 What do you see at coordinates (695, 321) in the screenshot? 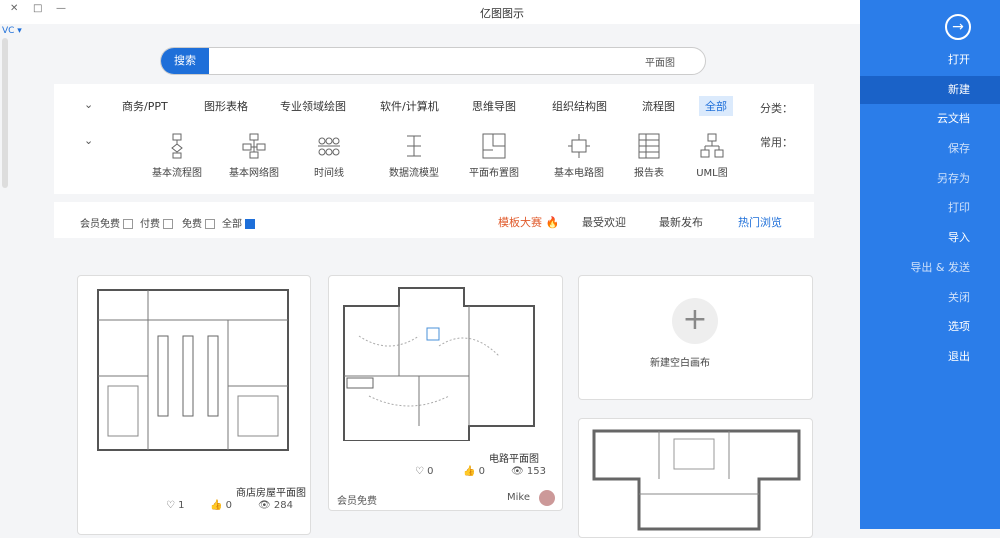
I see `plus-icon: +` at bounding box center [695, 321].